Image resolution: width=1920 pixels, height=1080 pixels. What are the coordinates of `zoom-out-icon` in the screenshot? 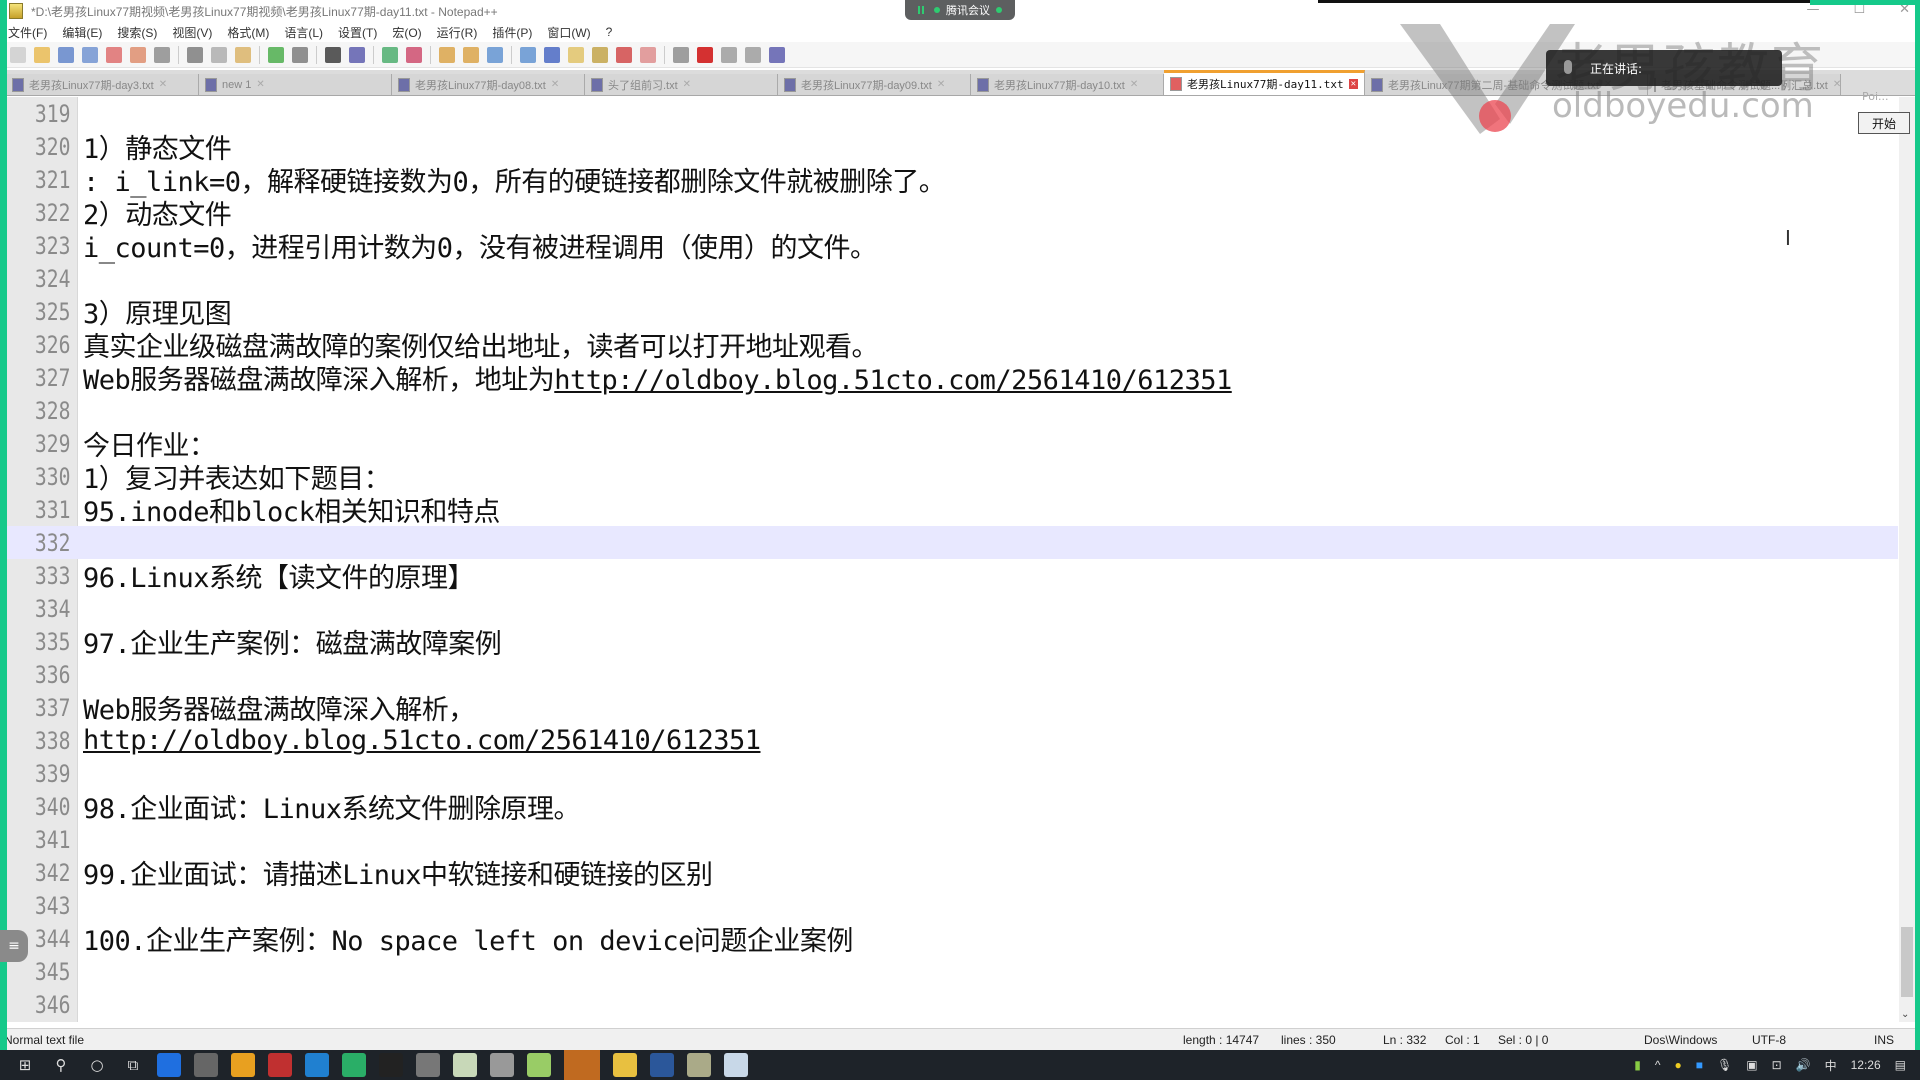 It's located at (414, 54).